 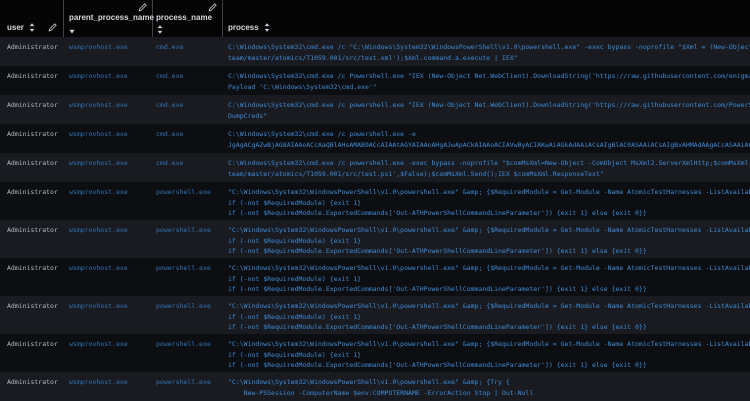 What do you see at coordinates (184, 17) in the screenshot?
I see `column-label-process-name: process_name` at bounding box center [184, 17].